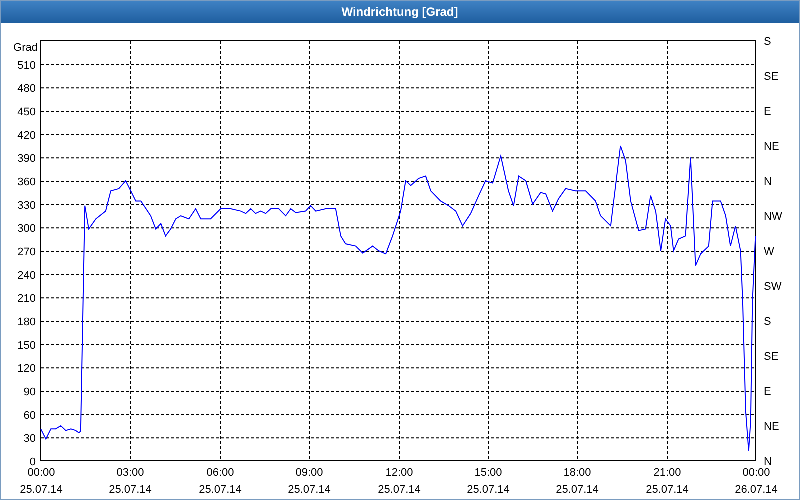 This screenshot has width=800, height=500. Describe the element at coordinates (30, 416) in the screenshot. I see `y-tick-label: 60` at that location.